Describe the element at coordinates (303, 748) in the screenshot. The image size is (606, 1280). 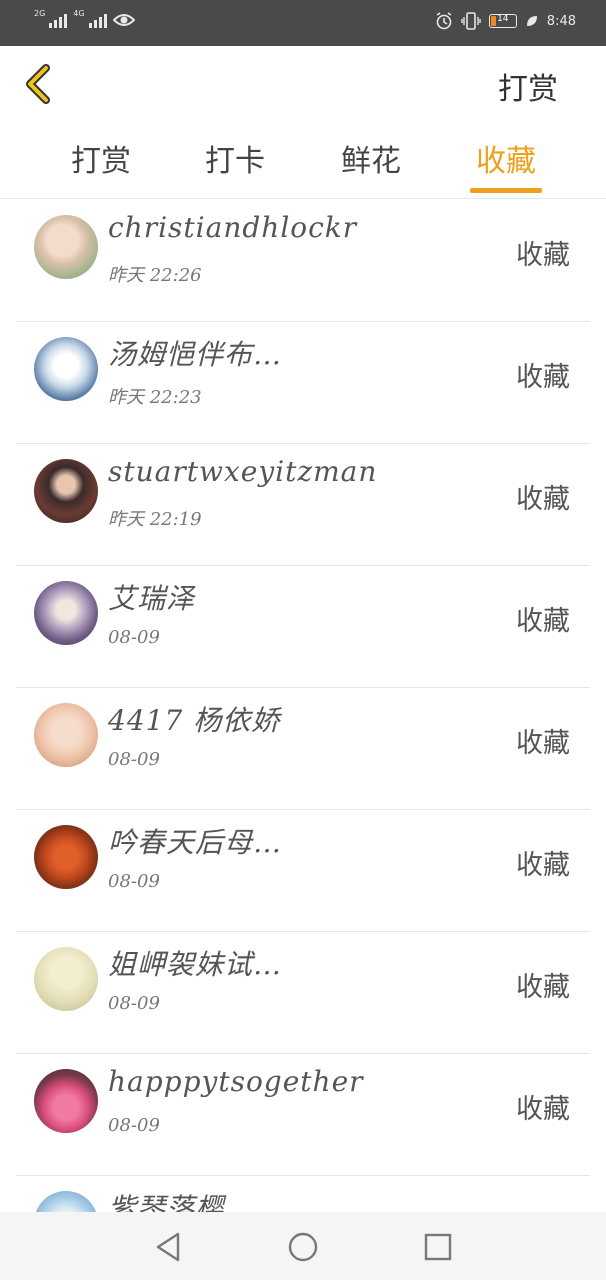
I see `list-item: 4417 杨依娇 08-09 收藏` at that location.